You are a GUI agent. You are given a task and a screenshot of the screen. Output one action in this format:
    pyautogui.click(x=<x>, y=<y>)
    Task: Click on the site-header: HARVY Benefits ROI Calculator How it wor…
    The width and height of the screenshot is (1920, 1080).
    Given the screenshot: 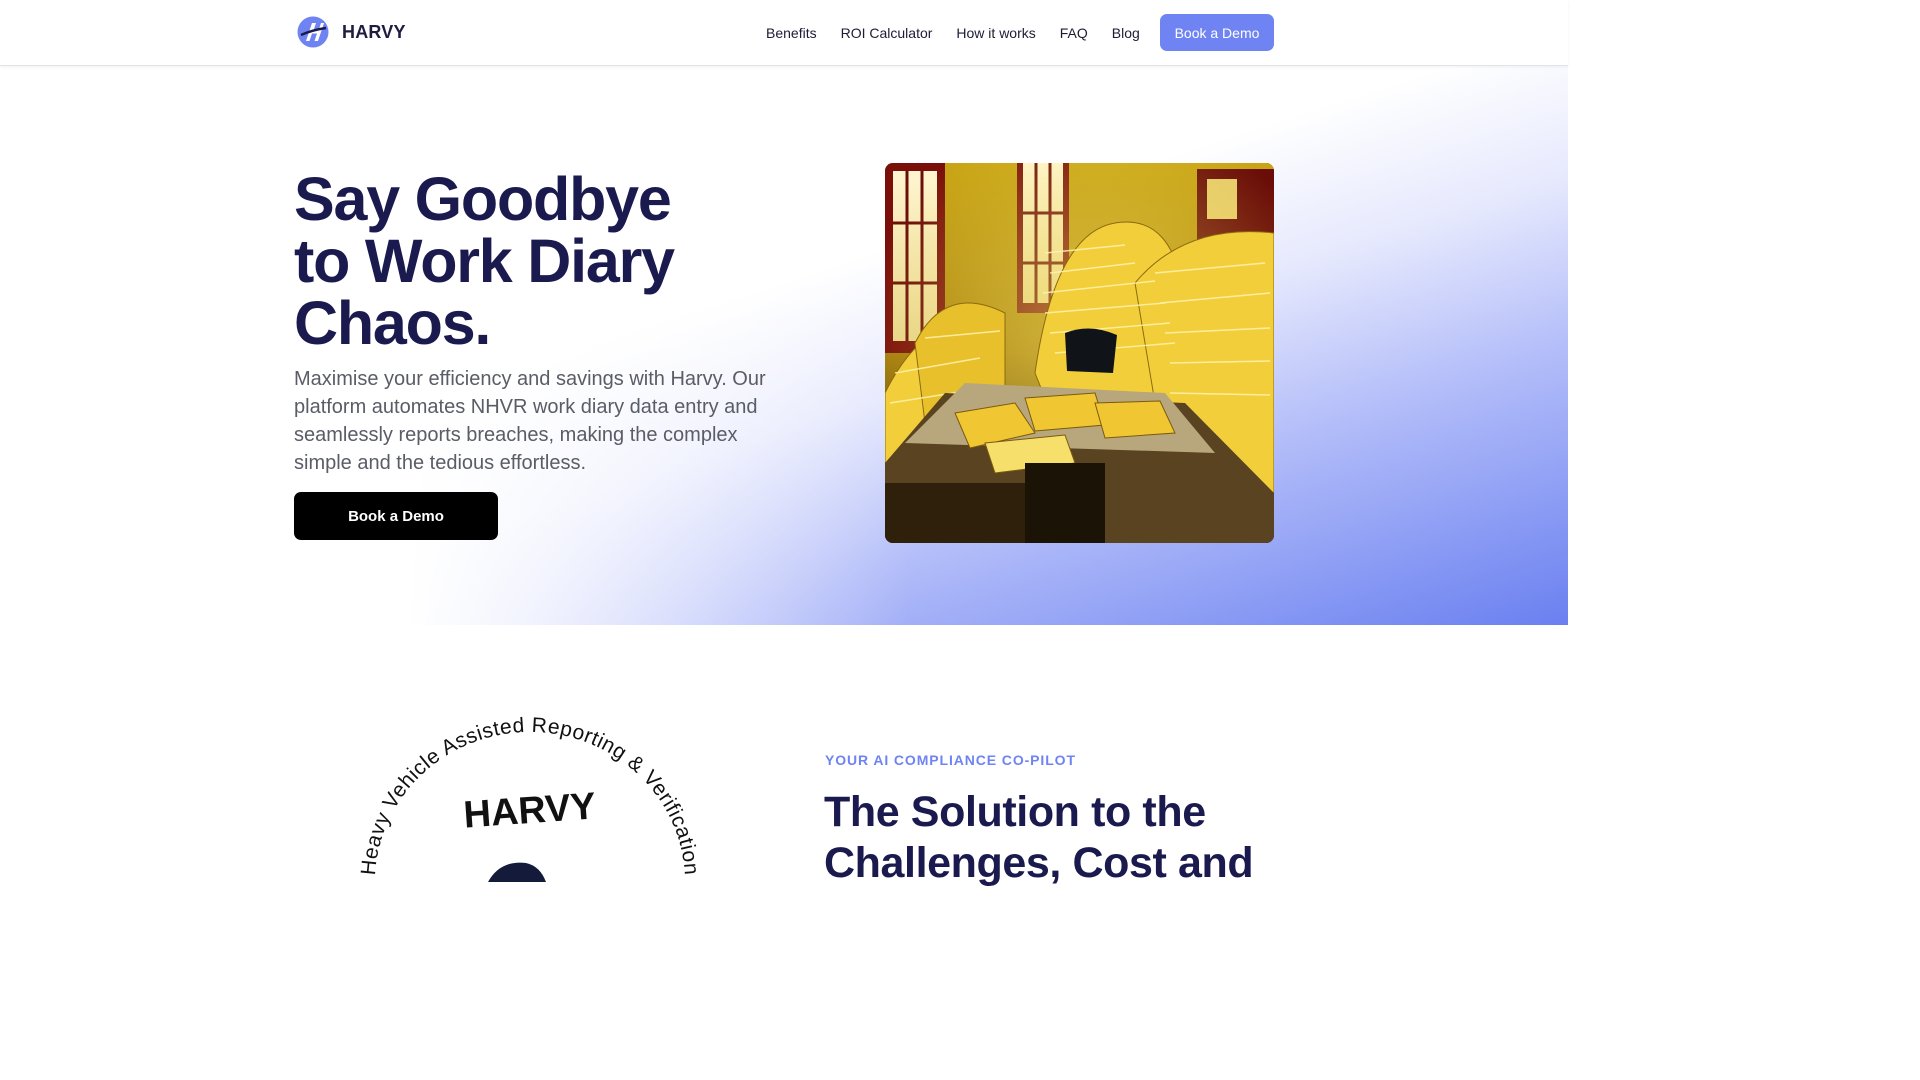 What is the action you would take?
    pyautogui.click(x=784, y=33)
    